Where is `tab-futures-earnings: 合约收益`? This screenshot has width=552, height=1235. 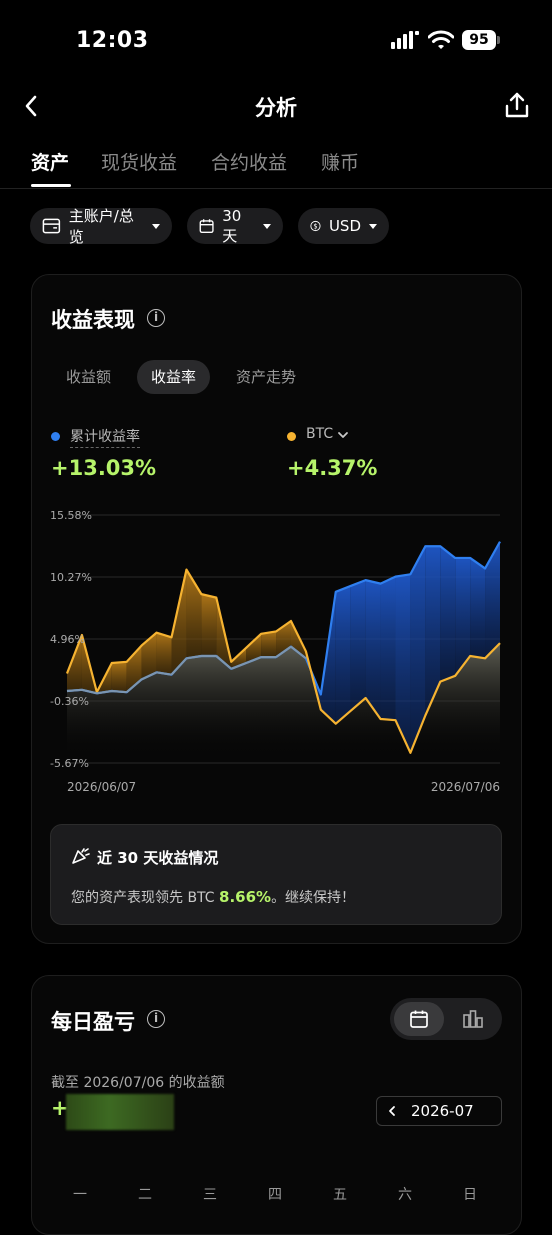
tab-futures-earnings: 合约收益 is located at coordinates (249, 161).